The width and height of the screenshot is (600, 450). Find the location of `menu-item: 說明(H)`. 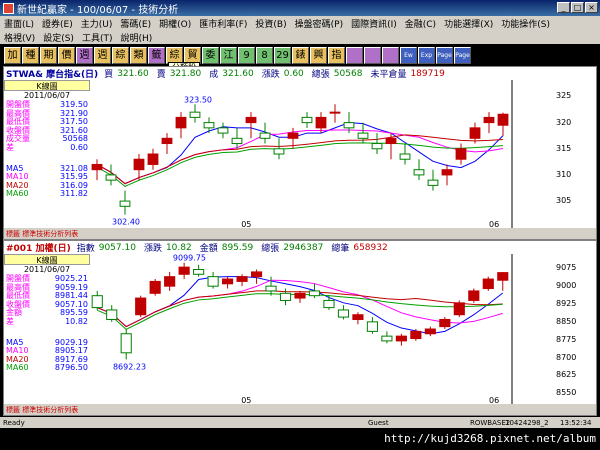

menu-item: 說明(H) is located at coordinates (136, 37).